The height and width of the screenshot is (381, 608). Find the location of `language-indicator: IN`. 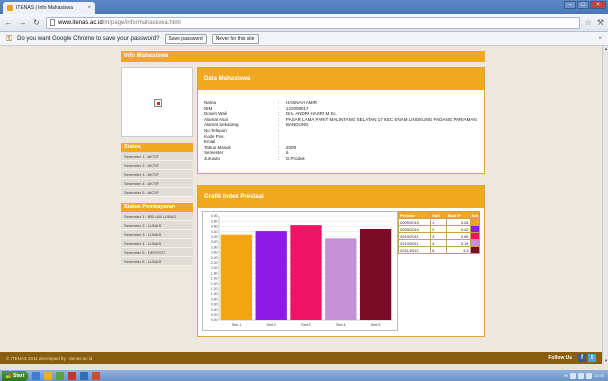

language-indicator: IN is located at coordinates (566, 375).